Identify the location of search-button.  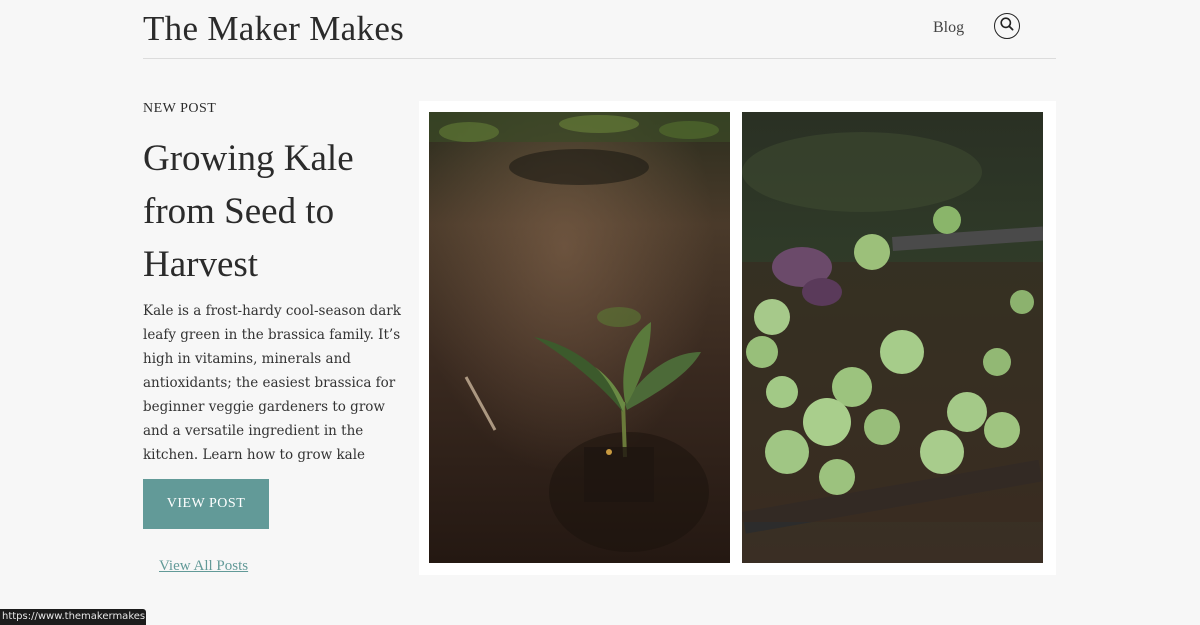
(1007, 26).